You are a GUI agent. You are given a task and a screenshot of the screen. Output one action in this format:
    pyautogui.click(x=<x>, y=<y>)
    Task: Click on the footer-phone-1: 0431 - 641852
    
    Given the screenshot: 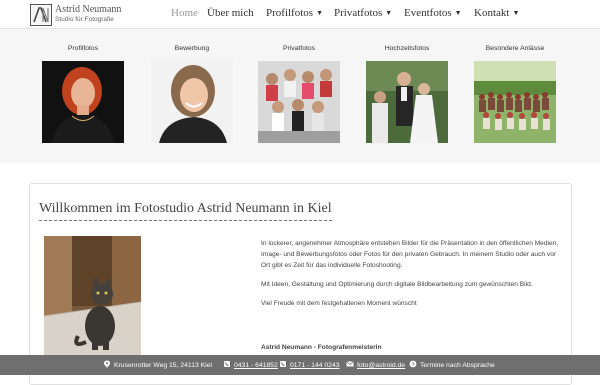 What is the action you would take?
    pyautogui.click(x=250, y=364)
    